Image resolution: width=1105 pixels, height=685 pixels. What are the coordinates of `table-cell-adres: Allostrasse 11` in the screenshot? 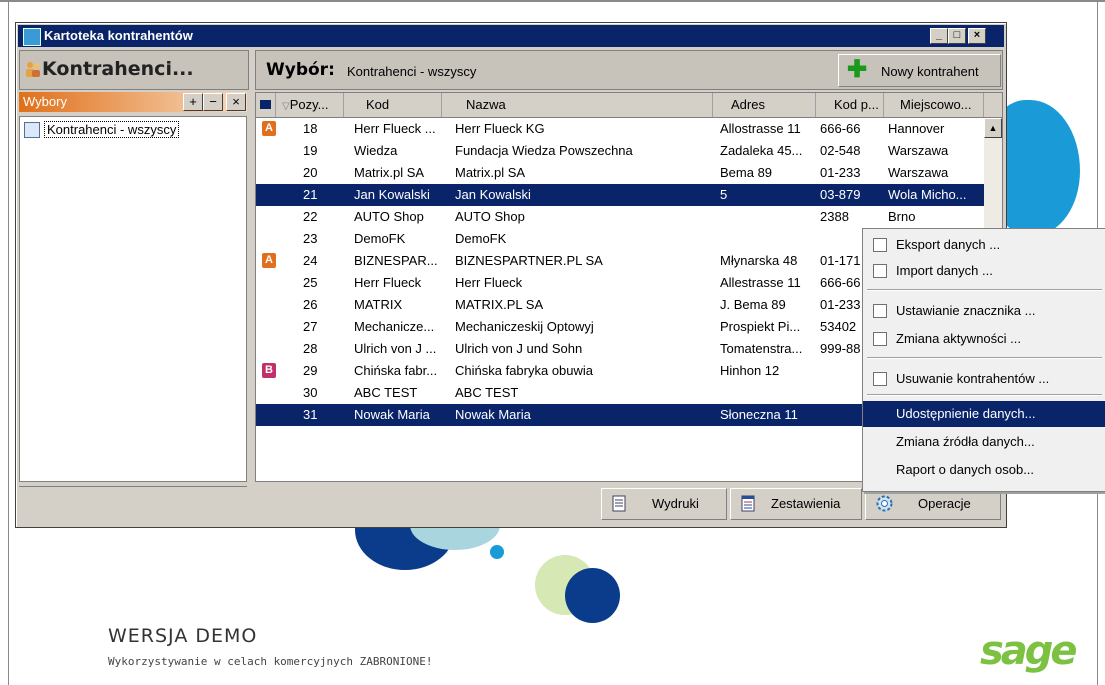 It's located at (760, 128).